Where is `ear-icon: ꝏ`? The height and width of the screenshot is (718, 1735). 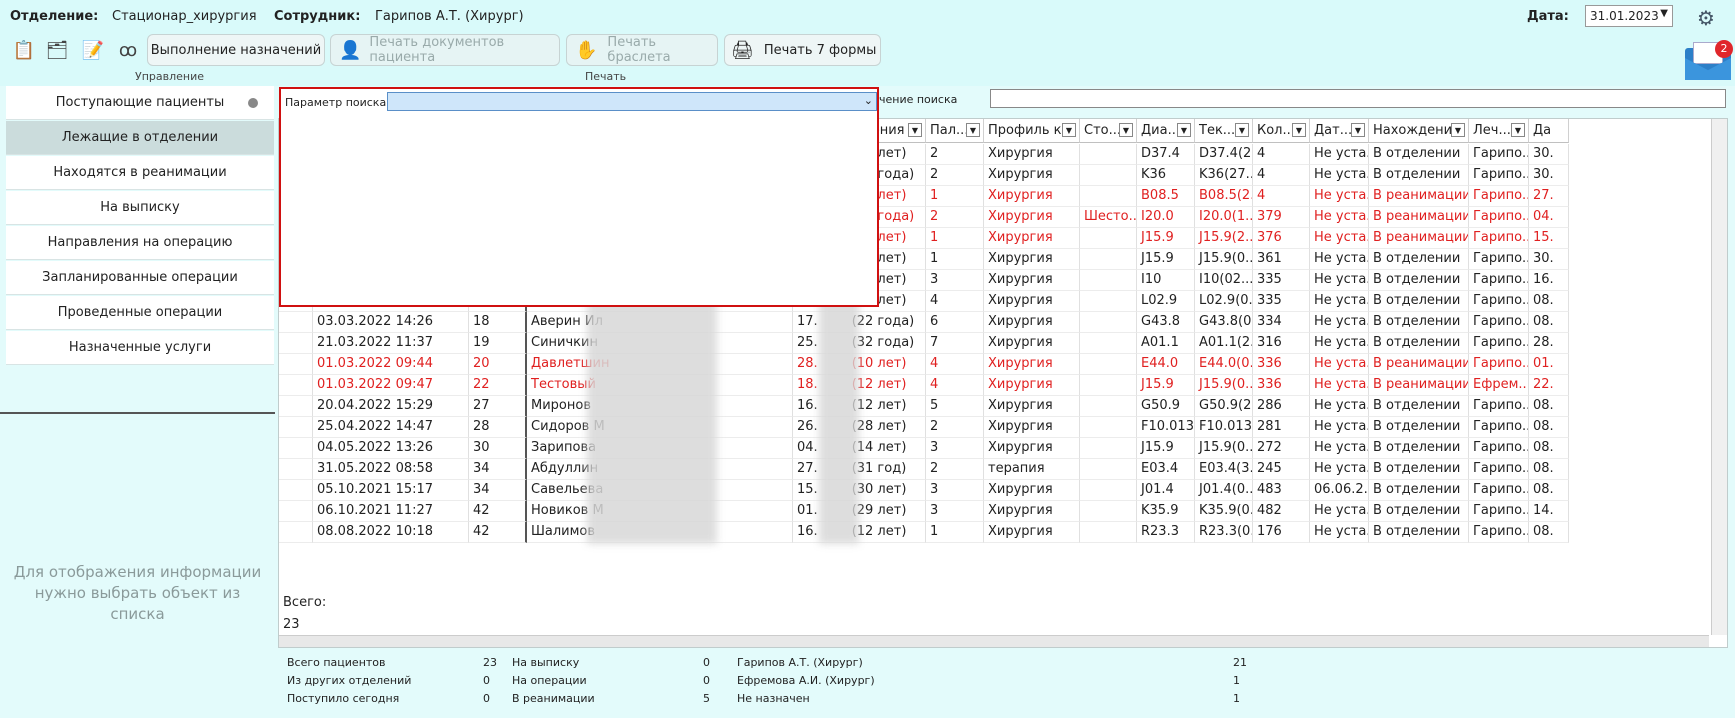 ear-icon: ꝏ is located at coordinates (128, 50).